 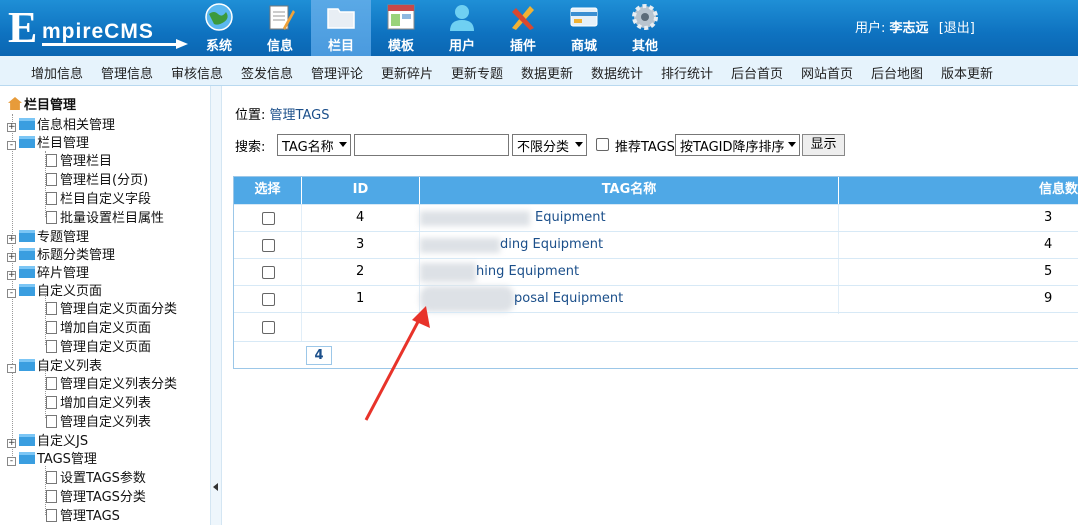 I want to click on tree-item-label: 管理栏目(分页), so click(x=104, y=180).